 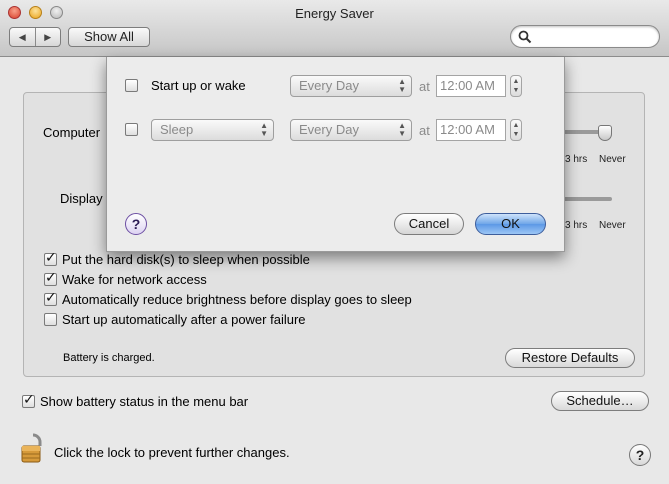 I want to click on search-icon, so click(x=525, y=37).